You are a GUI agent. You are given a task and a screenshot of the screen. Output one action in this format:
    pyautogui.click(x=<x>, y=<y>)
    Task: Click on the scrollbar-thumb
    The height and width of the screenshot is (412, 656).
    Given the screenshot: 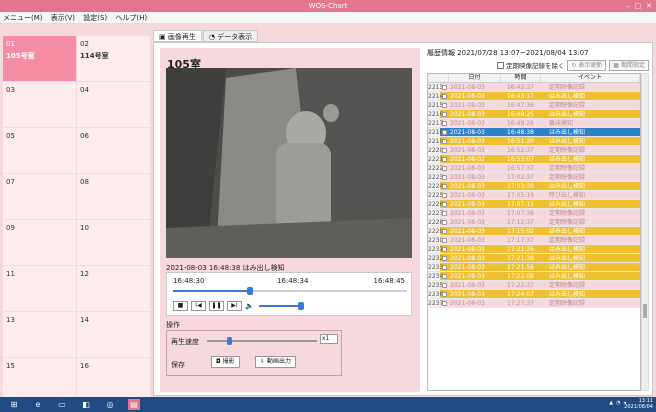 What is the action you would take?
    pyautogui.click(x=645, y=311)
    